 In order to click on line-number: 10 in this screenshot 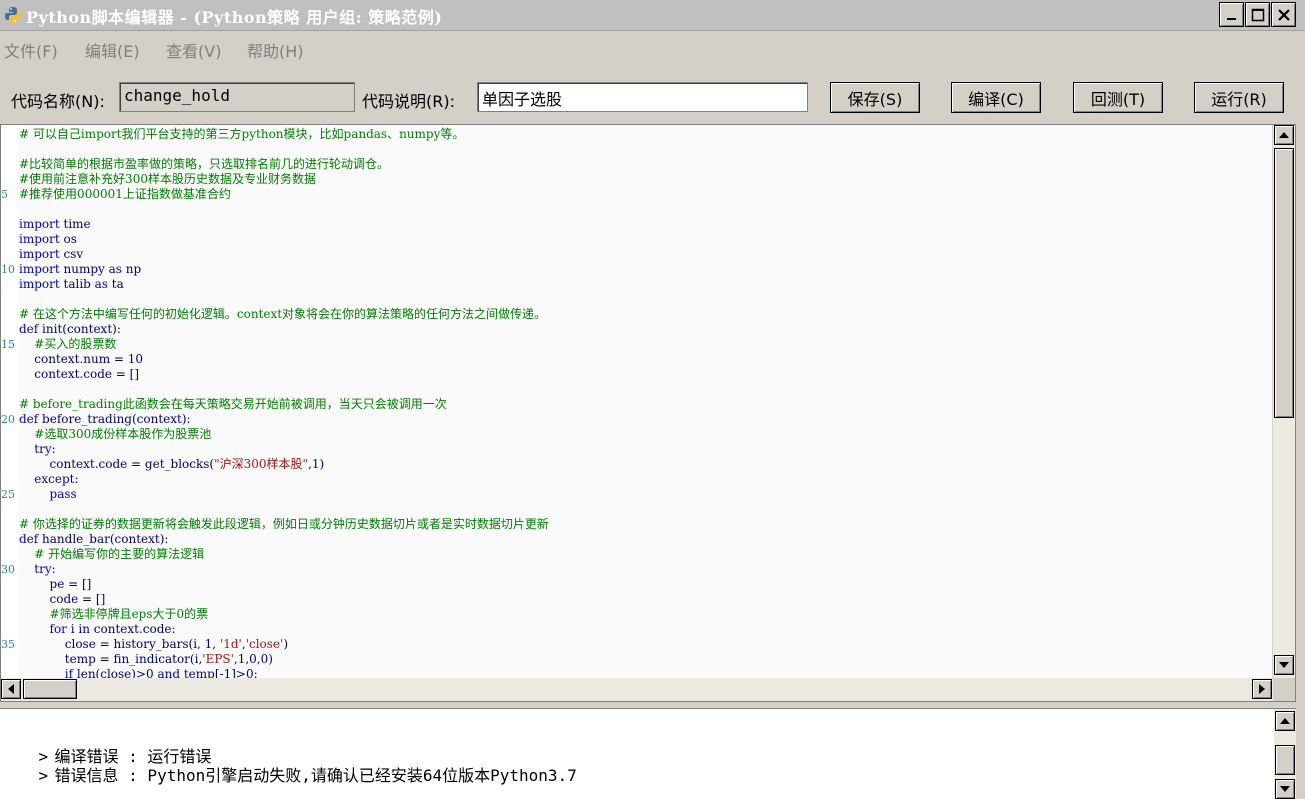, I will do `click(8, 269)`.